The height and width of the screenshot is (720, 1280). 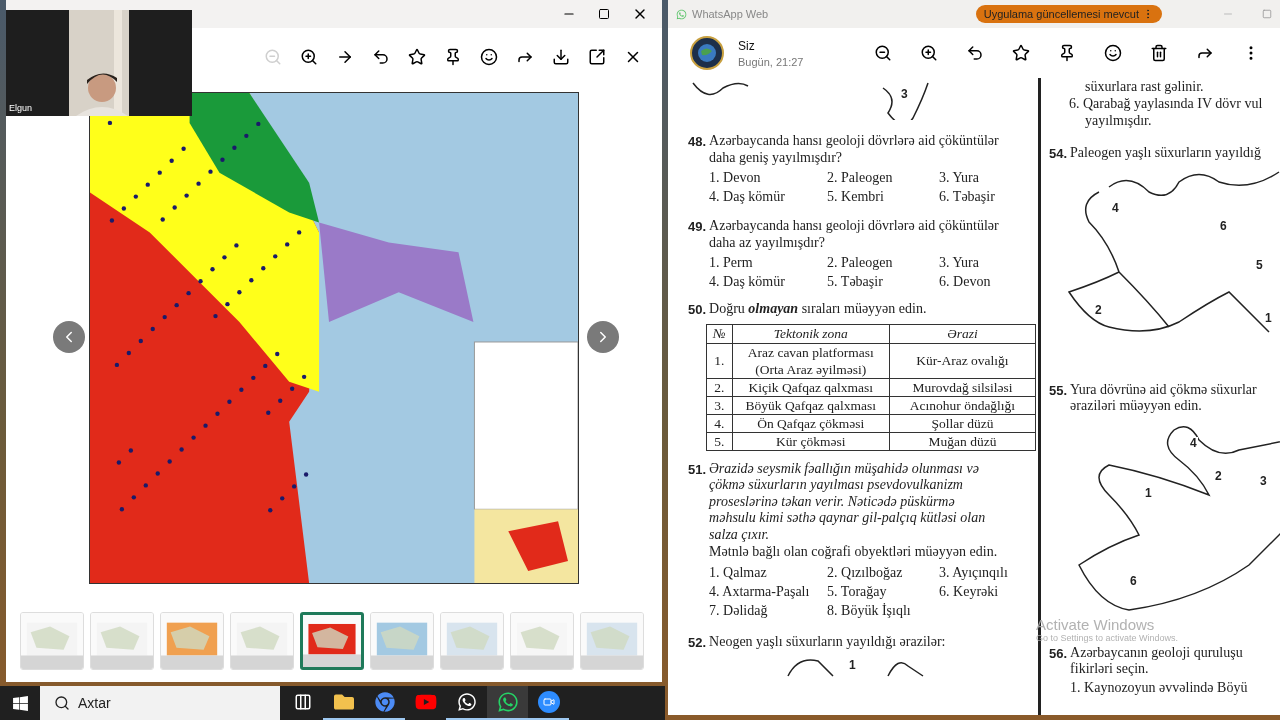 I want to click on answer-option: 8. Böyük İşıqlı, so click(x=883, y=610).